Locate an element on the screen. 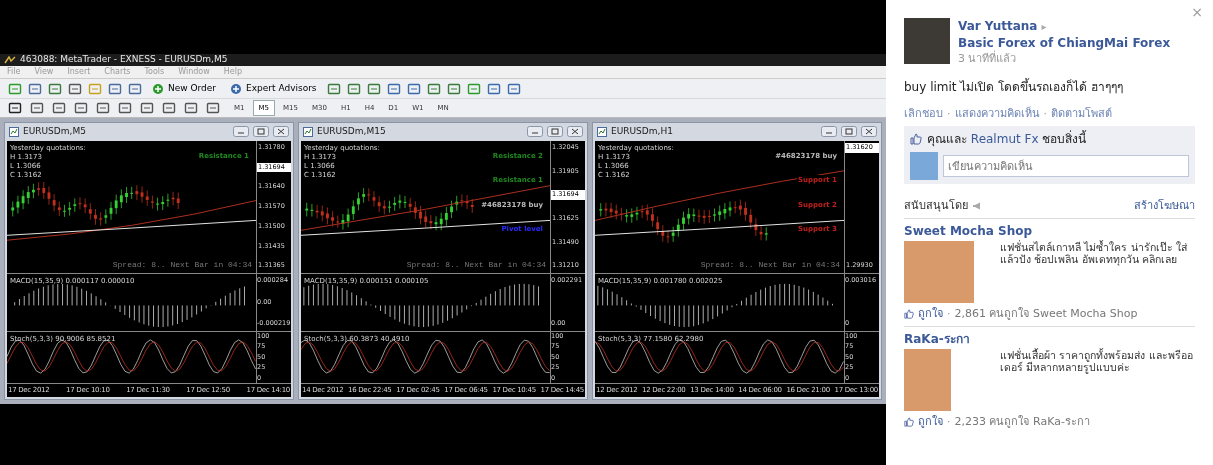 This screenshot has height=465, width=1213. action-link: เลิกชอบ is located at coordinates (923, 113).